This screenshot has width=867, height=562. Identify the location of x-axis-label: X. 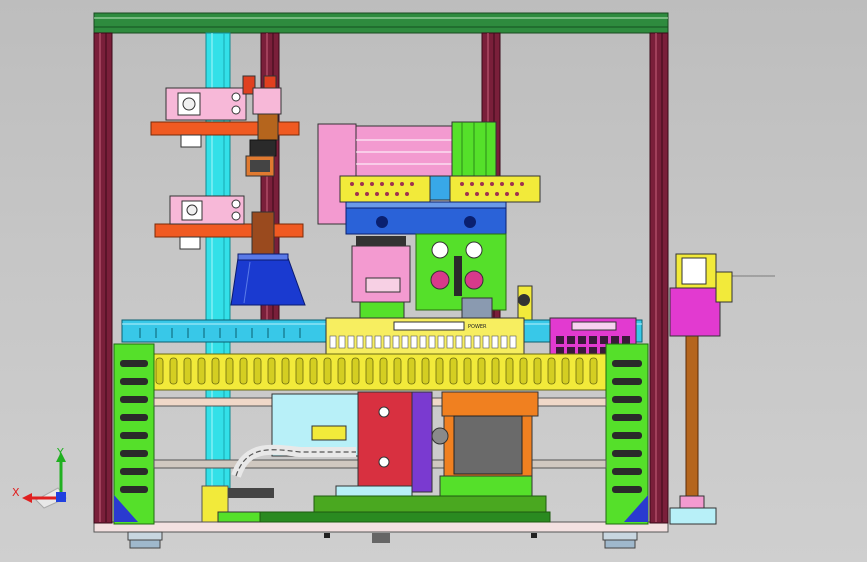
(16, 492).